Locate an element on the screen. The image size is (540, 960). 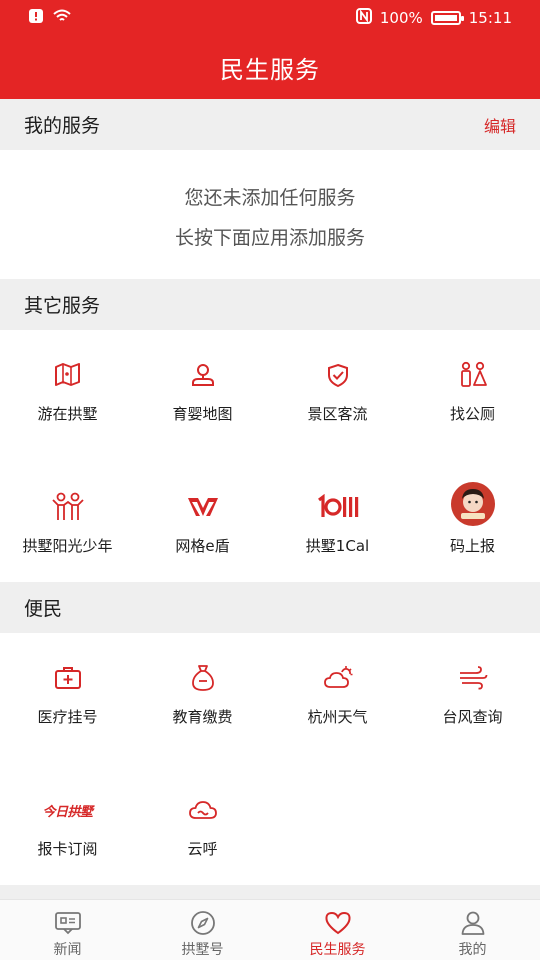
convenience-header: 便民 is located at coordinates (270, 607).